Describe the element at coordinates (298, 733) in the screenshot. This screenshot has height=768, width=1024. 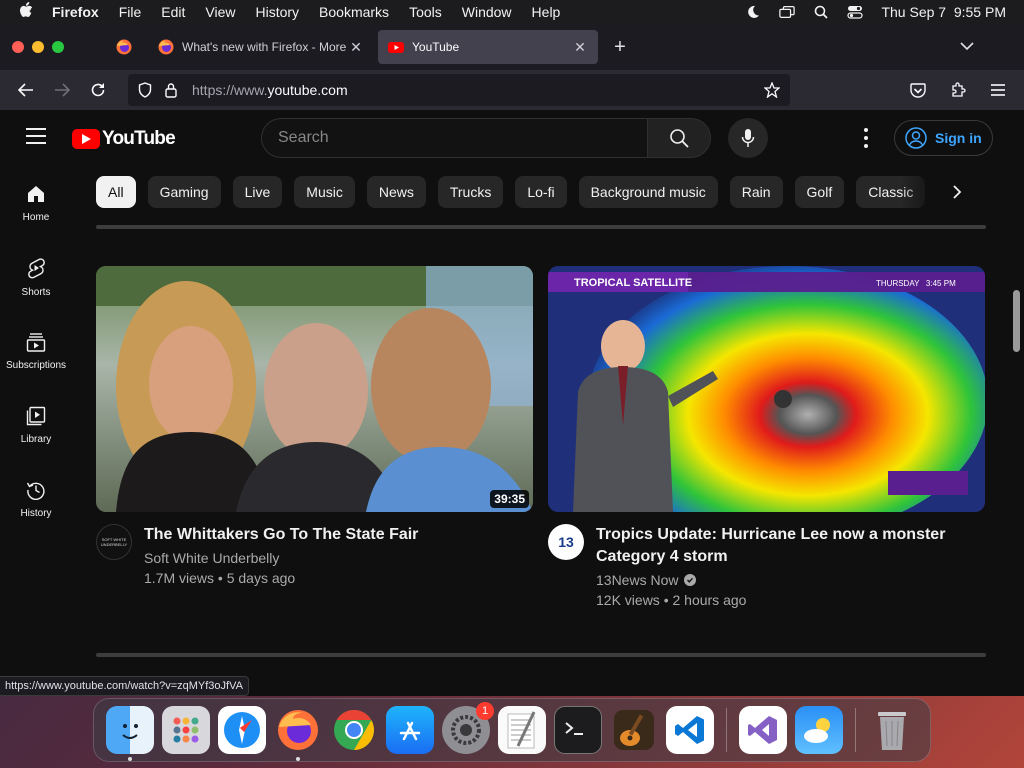
I see `firefox-dock-icon` at that location.